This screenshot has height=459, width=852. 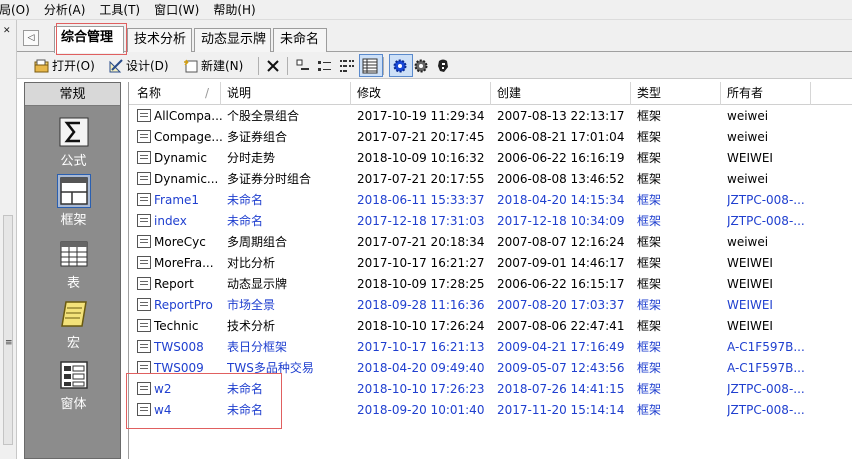 What do you see at coordinates (74, 132) in the screenshot?
I see `formula-icon` at bounding box center [74, 132].